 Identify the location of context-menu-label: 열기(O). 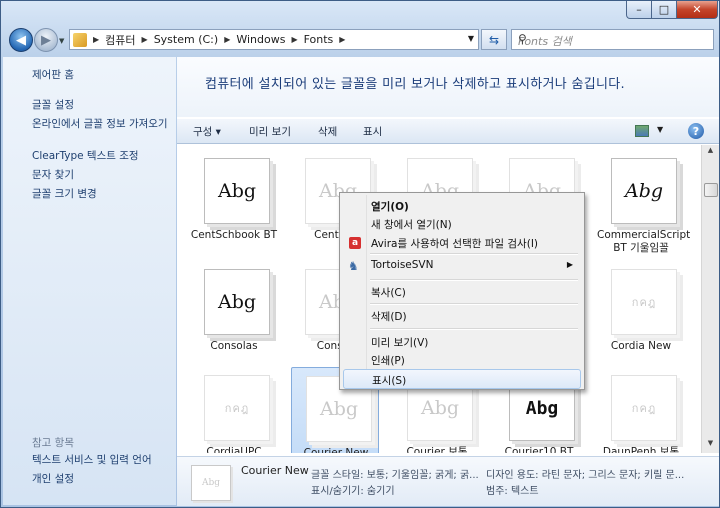
(390, 207).